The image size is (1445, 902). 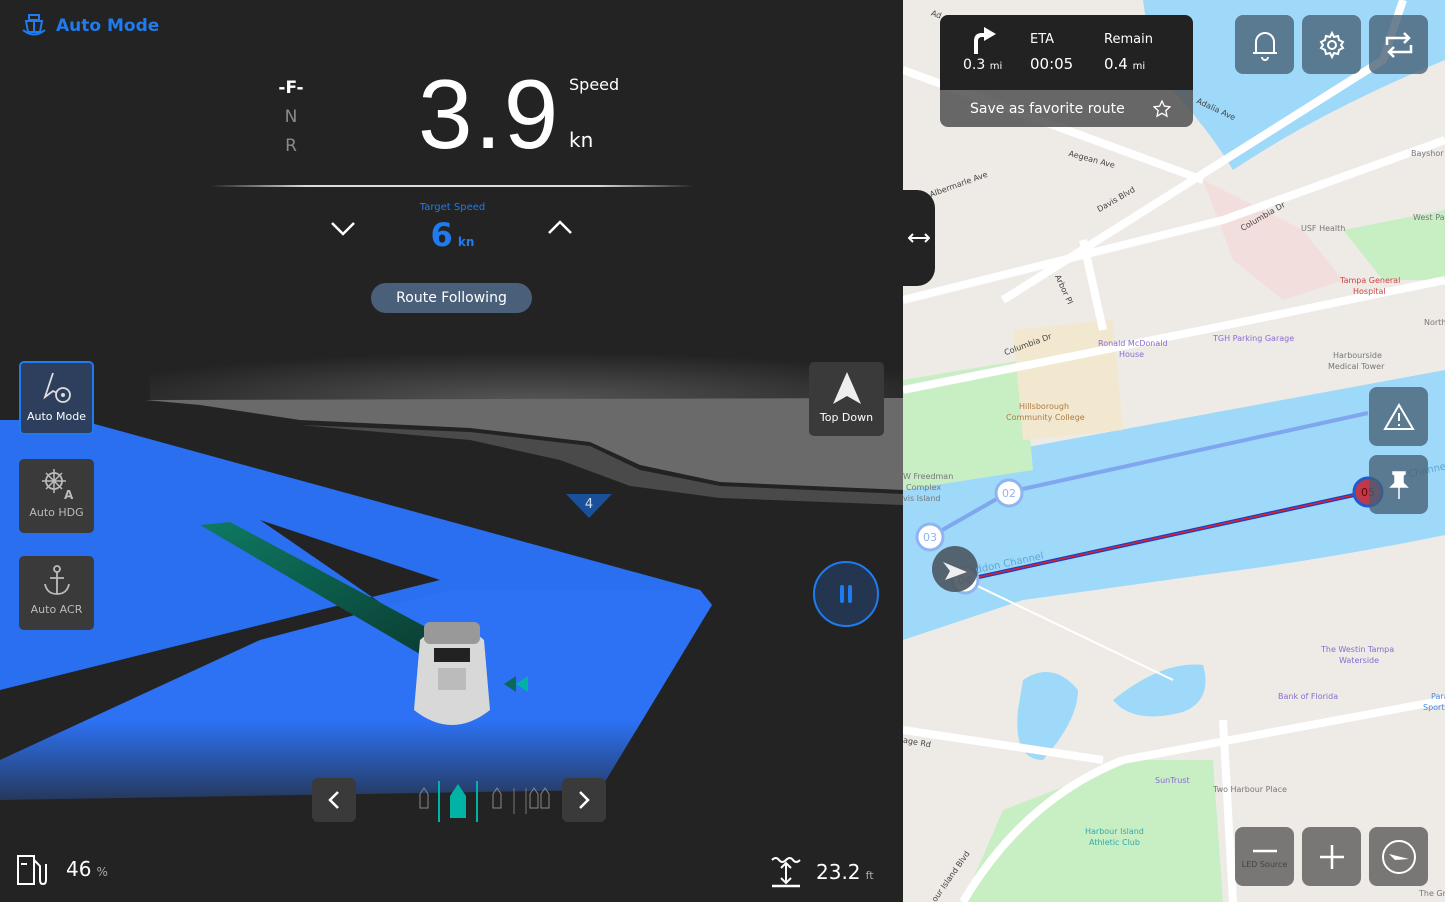 I want to click on heading-vector, so click(x=1069, y=630).